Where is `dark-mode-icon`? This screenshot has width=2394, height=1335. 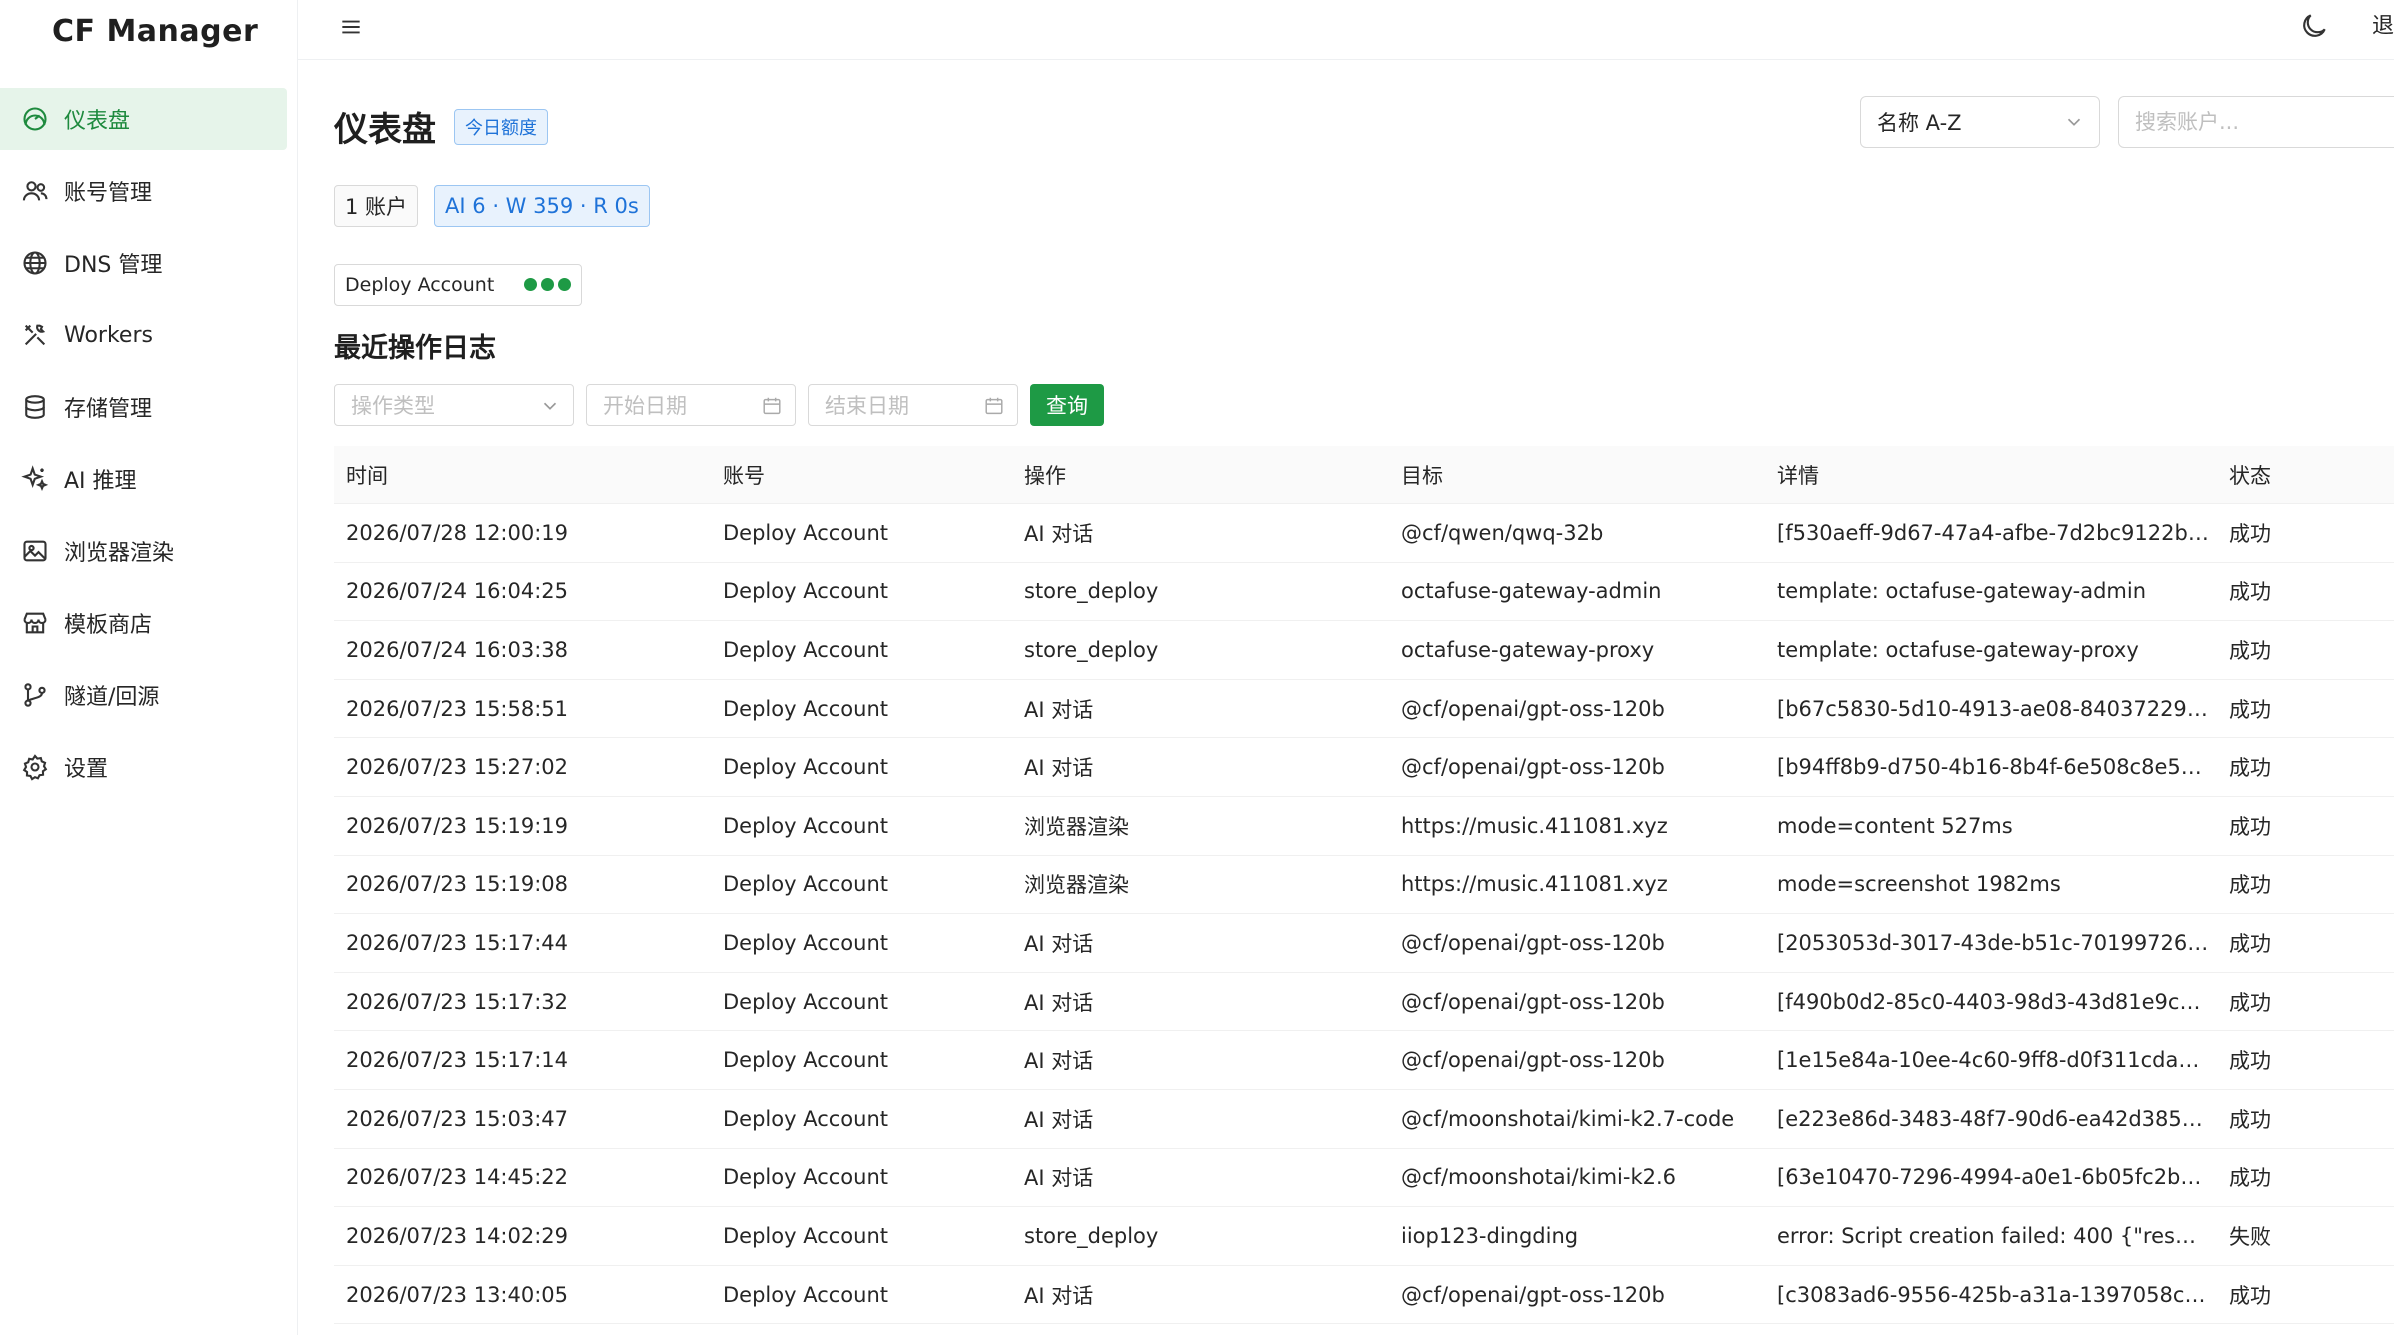 dark-mode-icon is located at coordinates (2314, 26).